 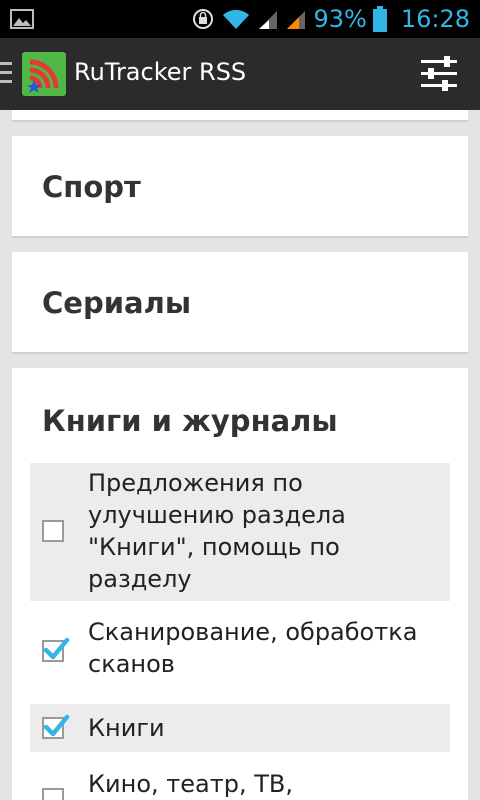 I want to click on category-title: Сериалы, so click(x=117, y=303).